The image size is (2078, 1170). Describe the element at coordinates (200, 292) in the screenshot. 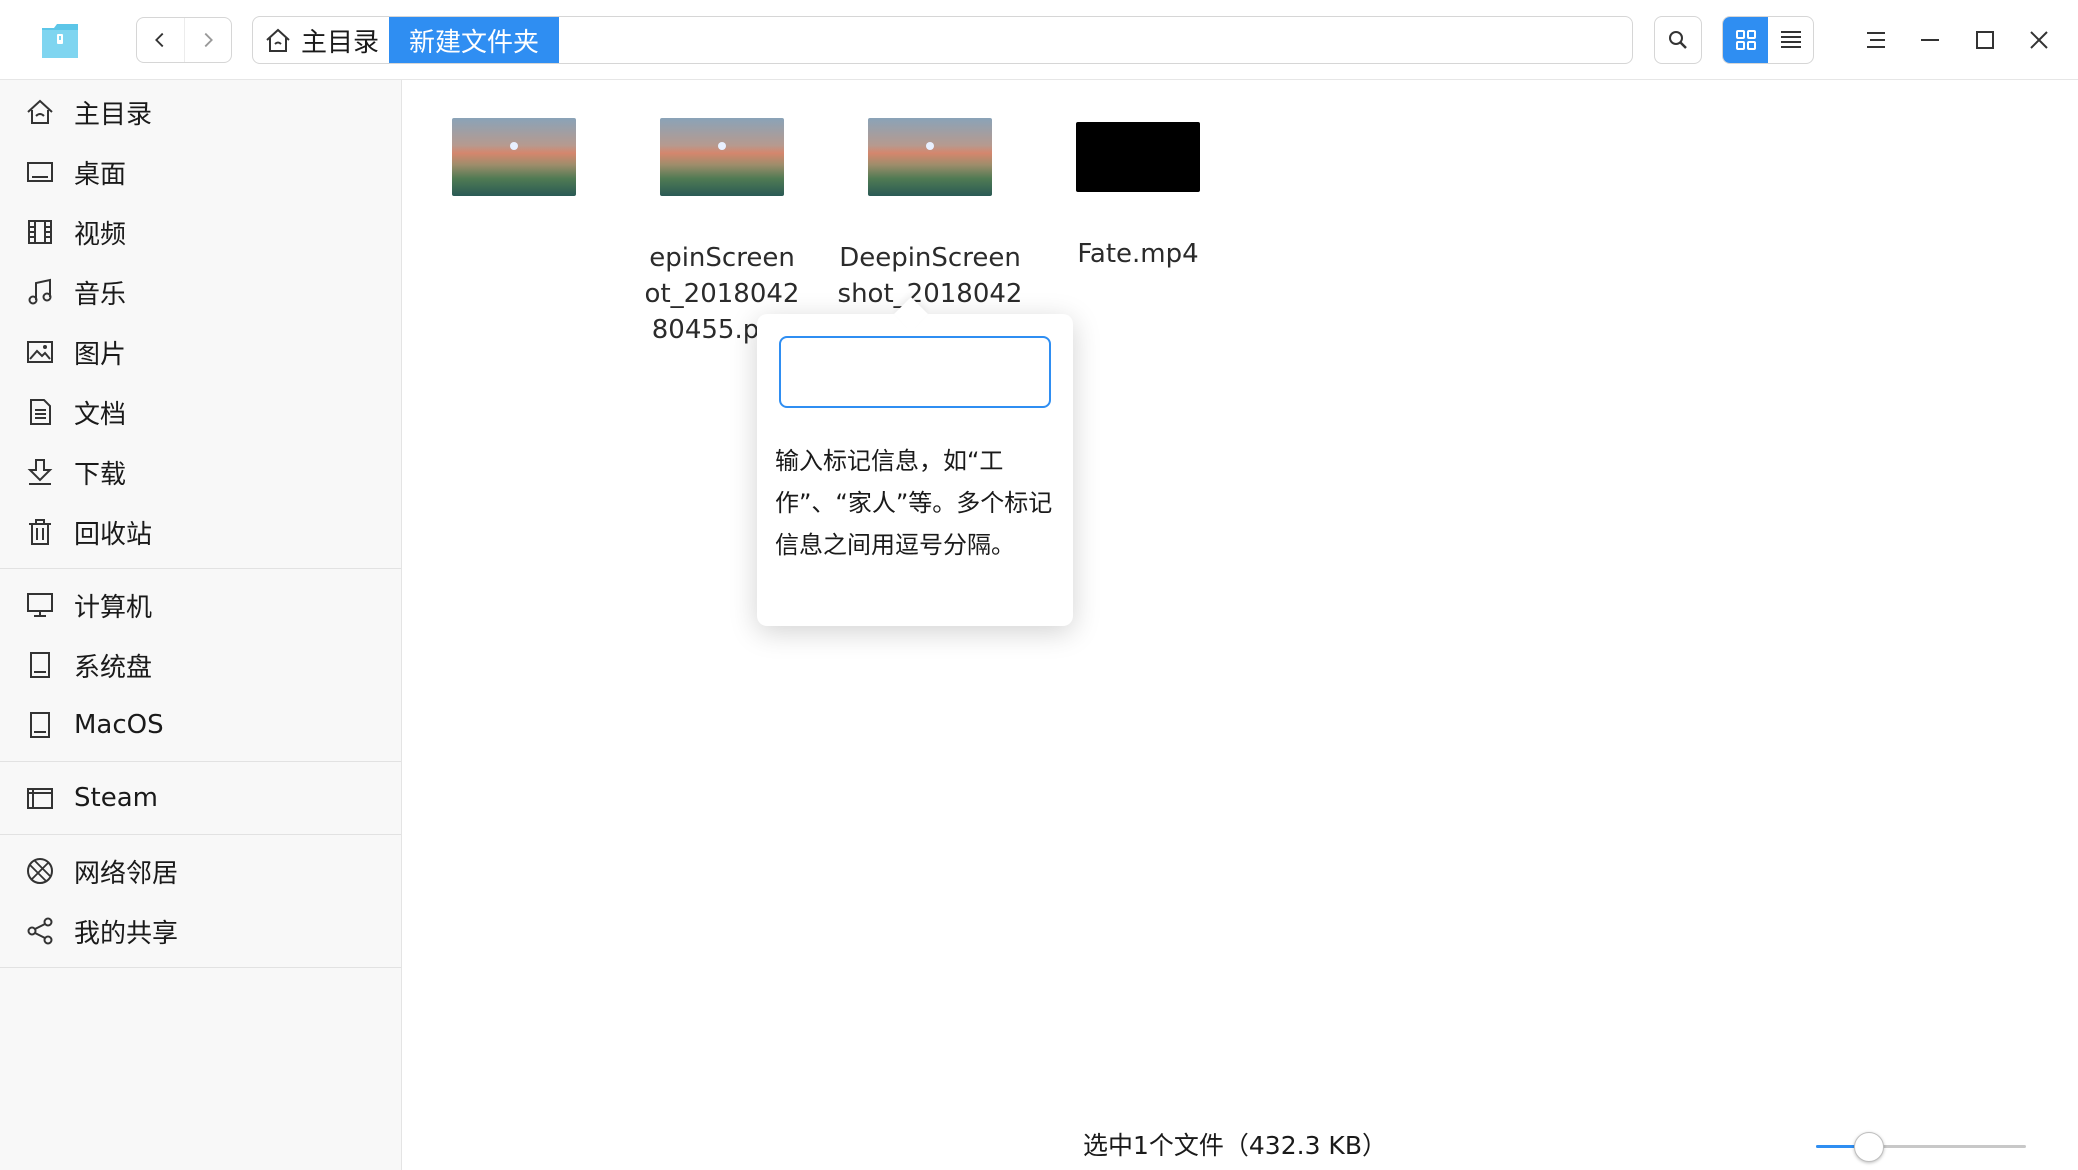

I see `sidebar-item-music: 音乐` at that location.